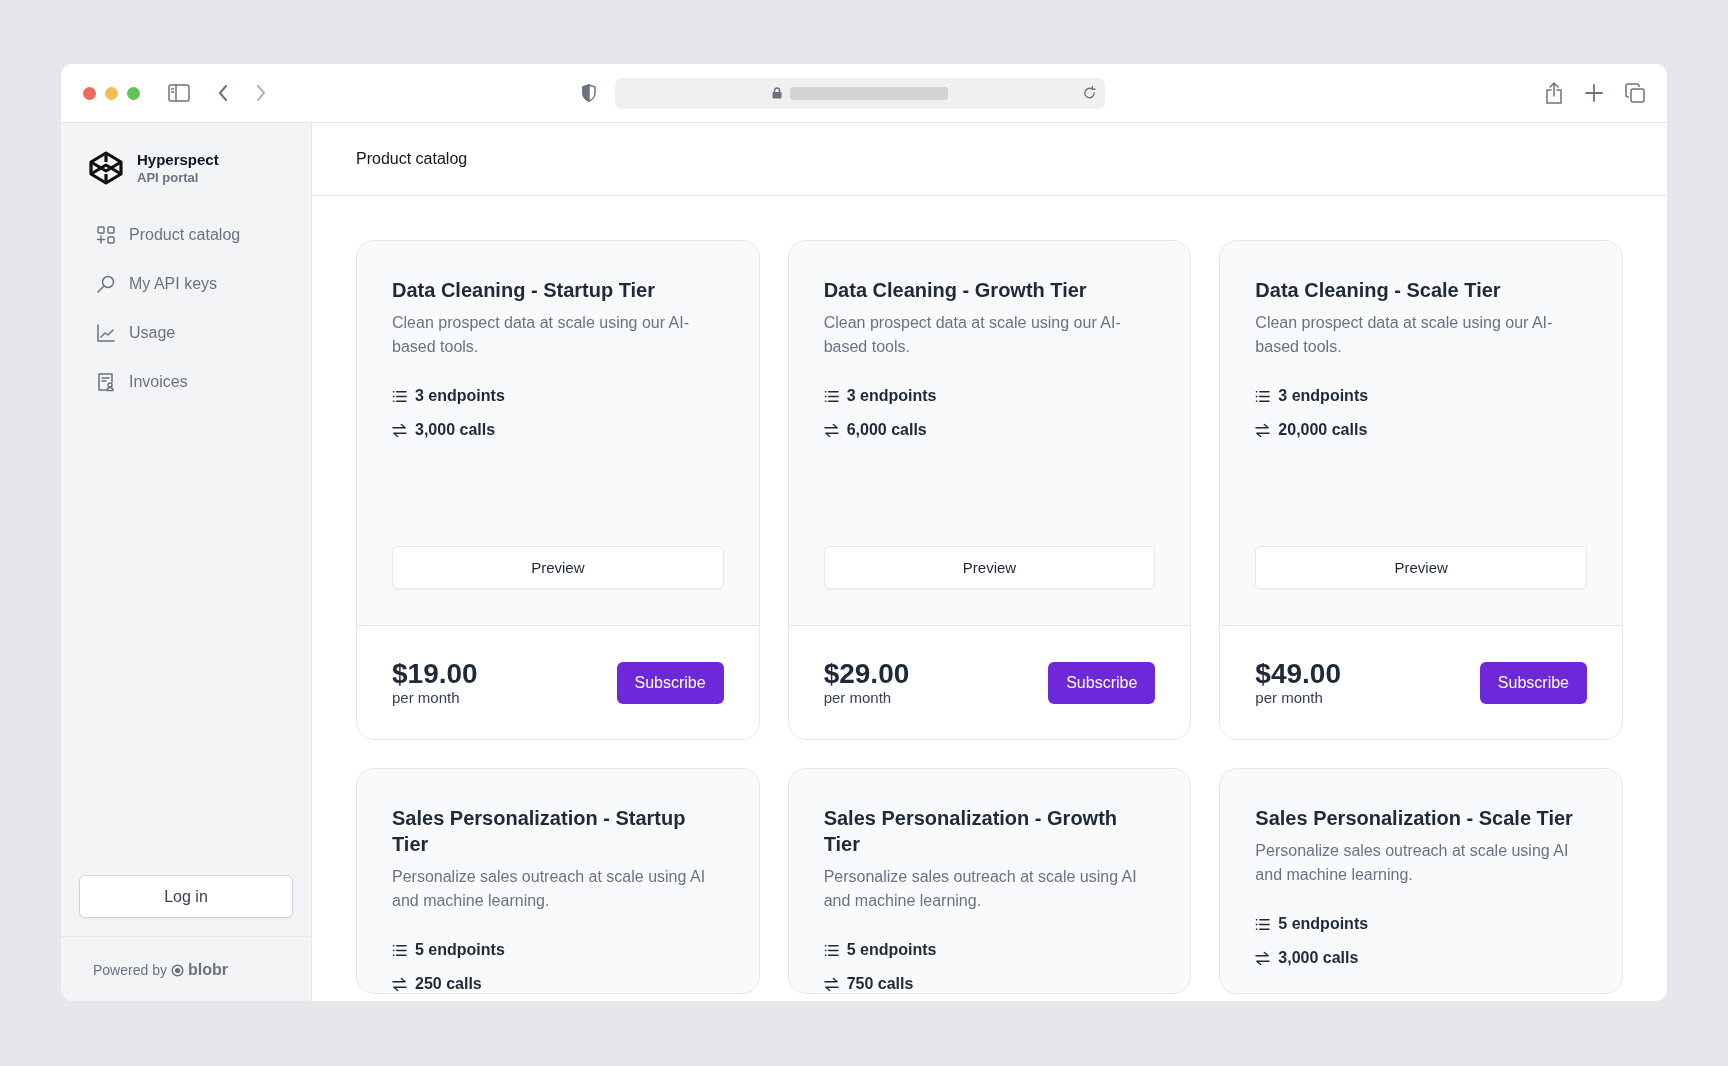 Image resolution: width=1728 pixels, height=1066 pixels. Describe the element at coordinates (178, 159) in the screenshot. I see `brand-name: Hyperspect` at that location.